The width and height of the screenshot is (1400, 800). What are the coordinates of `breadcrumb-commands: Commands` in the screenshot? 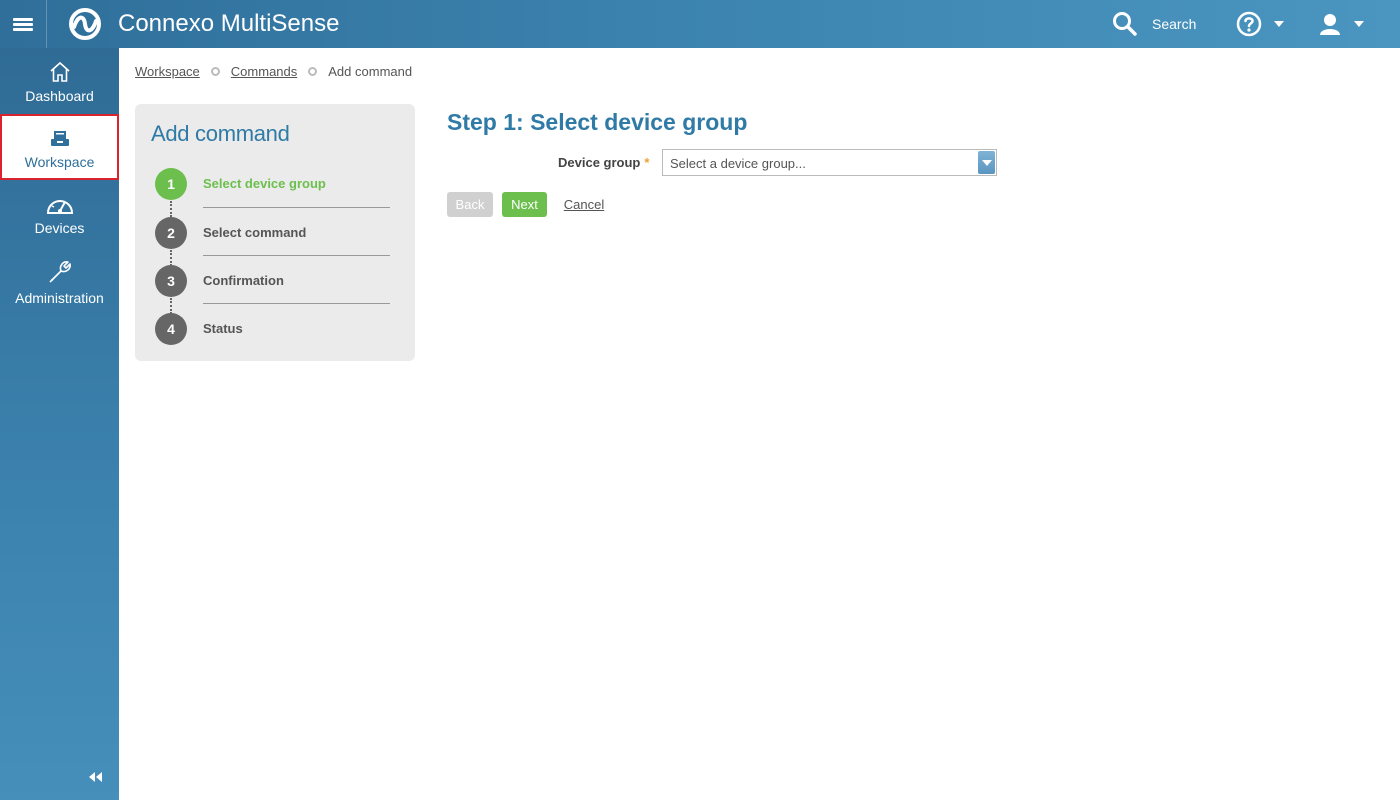 It's located at (264, 71).